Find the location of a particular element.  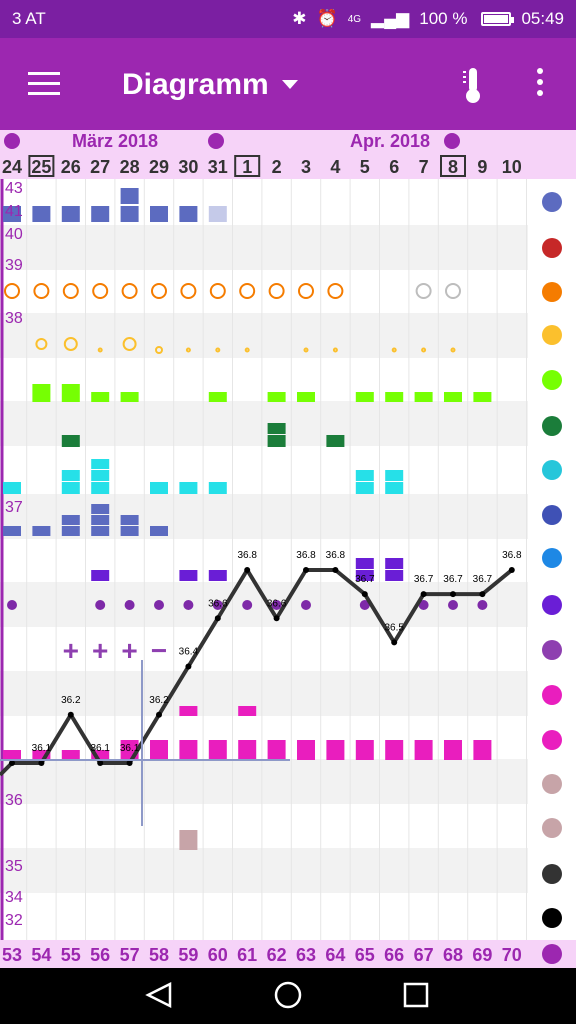

back-icon is located at coordinates (158, 995).